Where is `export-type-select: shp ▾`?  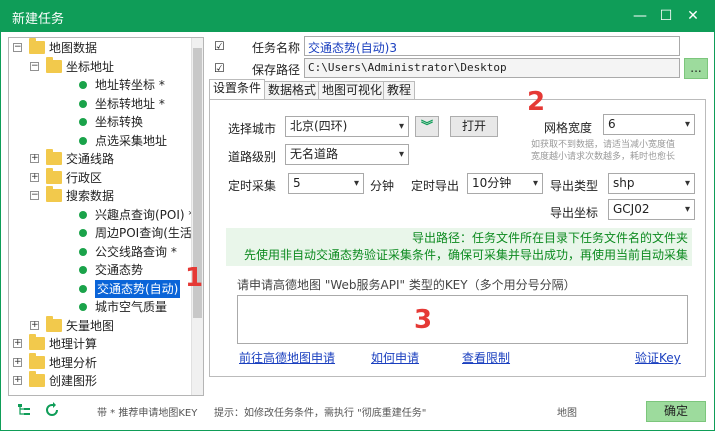 export-type-select: shp ▾ is located at coordinates (651, 183).